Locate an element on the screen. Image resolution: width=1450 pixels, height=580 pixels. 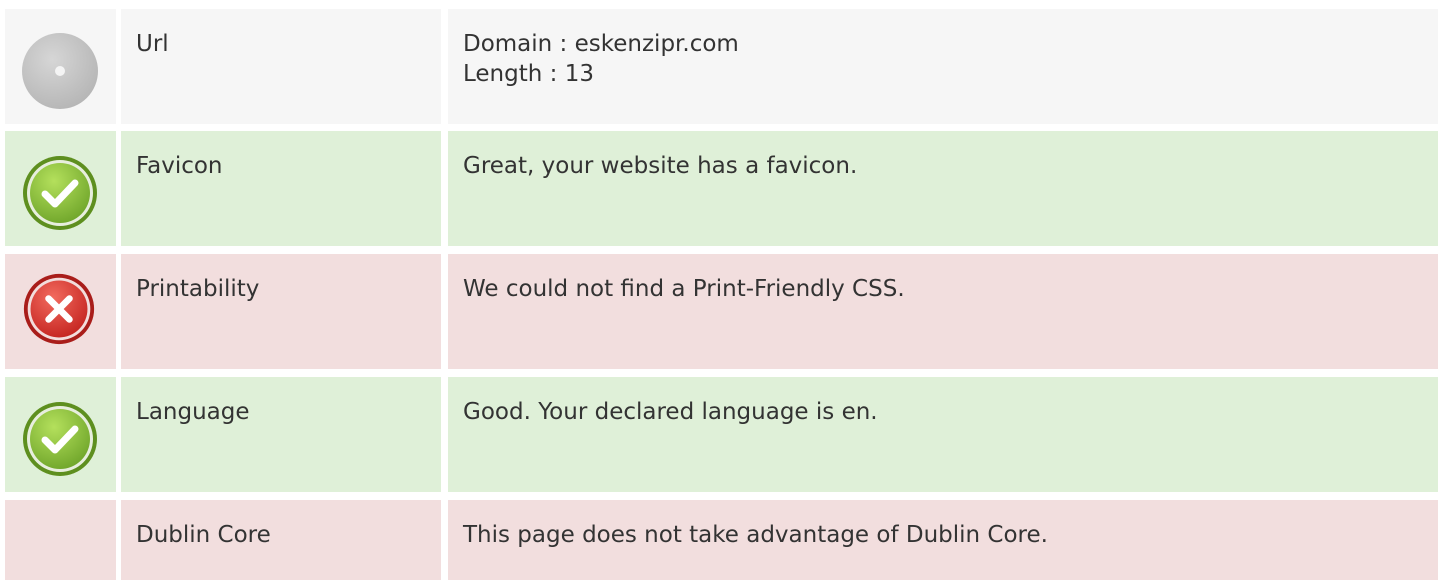
row-value: Great, your website has a favicon. is located at coordinates (660, 166).